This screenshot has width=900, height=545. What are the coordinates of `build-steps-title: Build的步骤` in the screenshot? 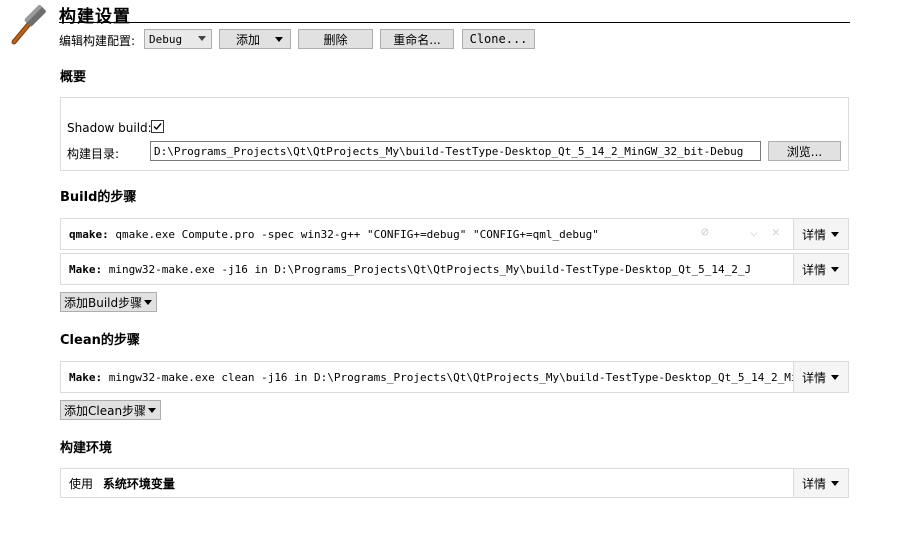 It's located at (98, 197).